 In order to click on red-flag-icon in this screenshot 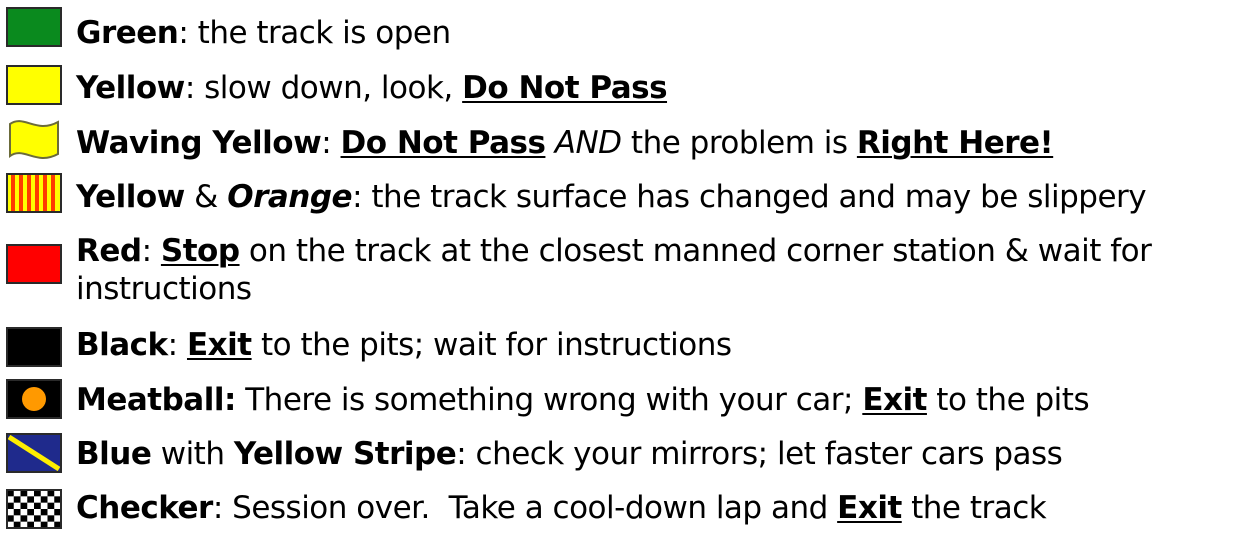, I will do `click(34, 264)`.